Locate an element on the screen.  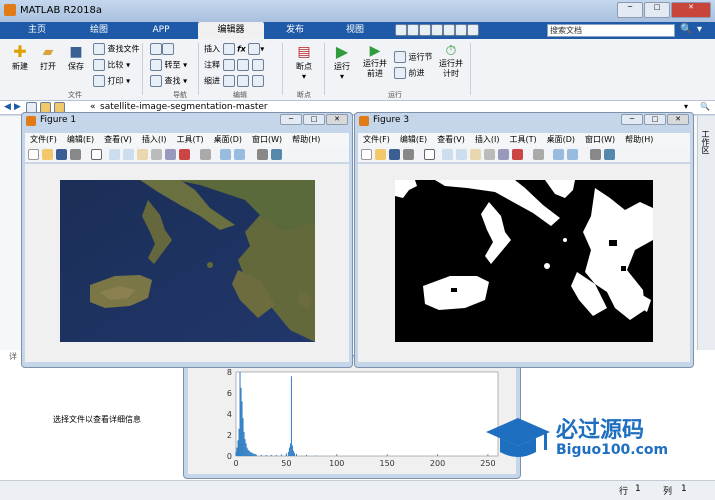
minimize-button: ─ is located at coordinates (630, 10).